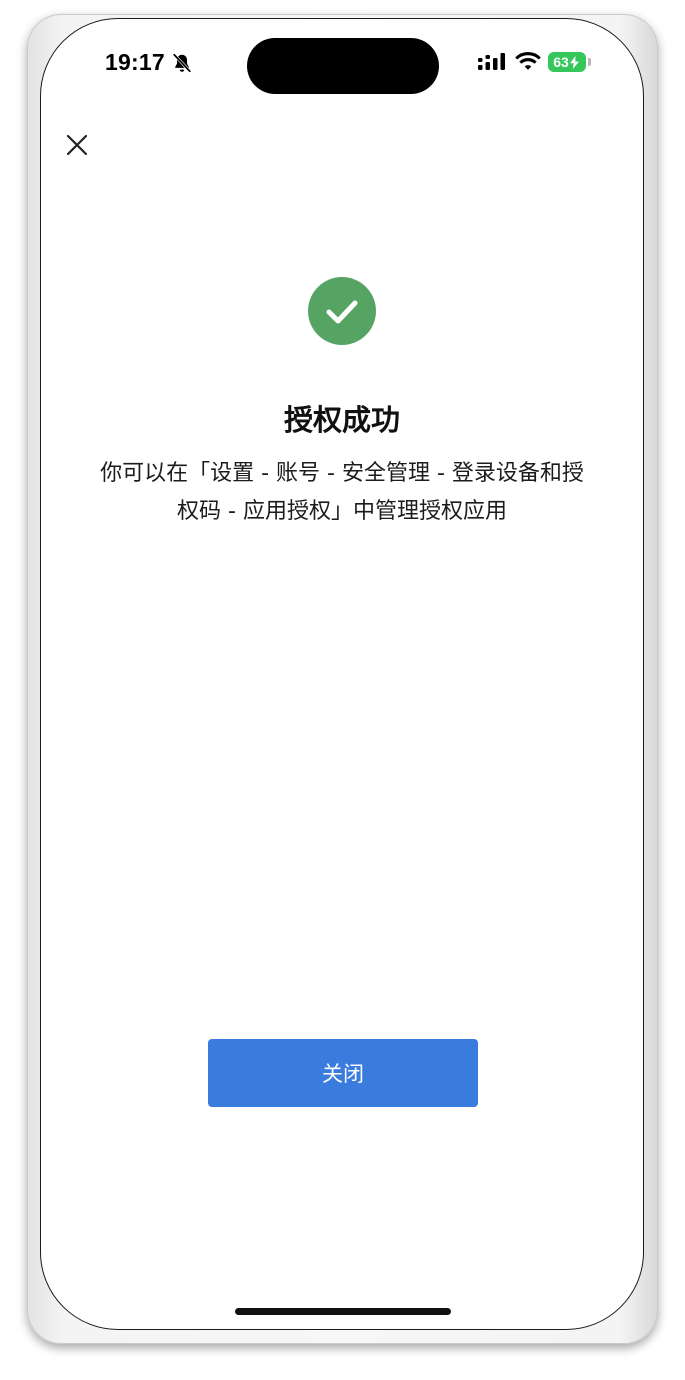 Image resolution: width=685 pixels, height=1380 pixels. Describe the element at coordinates (343, 1073) in the screenshot. I see `close-action-button: 关闭` at that location.